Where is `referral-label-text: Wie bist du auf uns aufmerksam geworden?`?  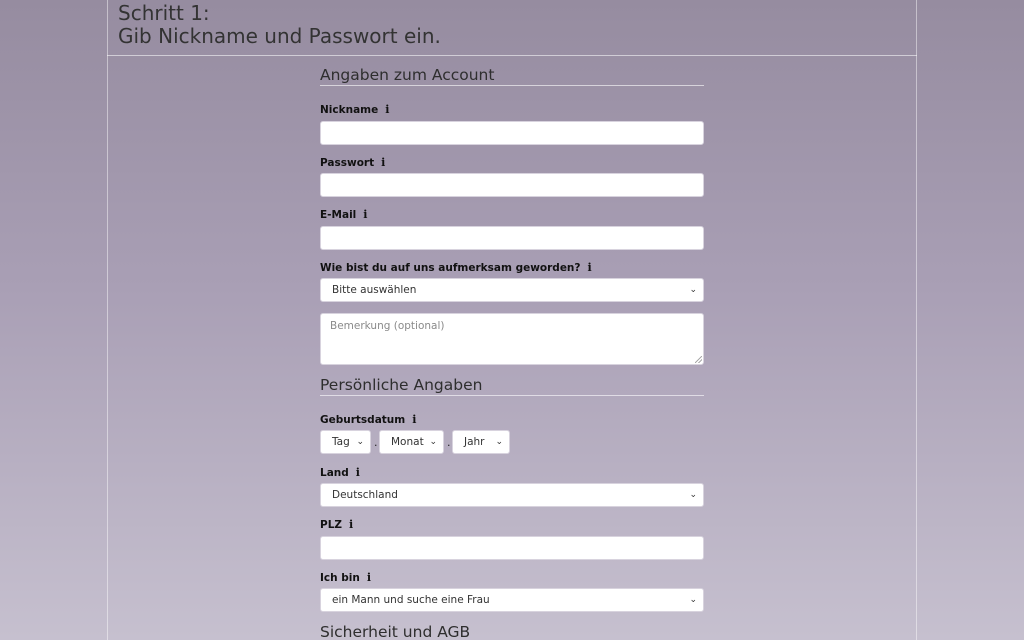
referral-label-text: Wie bist du auf uns aufmerksam geworden? is located at coordinates (450, 268).